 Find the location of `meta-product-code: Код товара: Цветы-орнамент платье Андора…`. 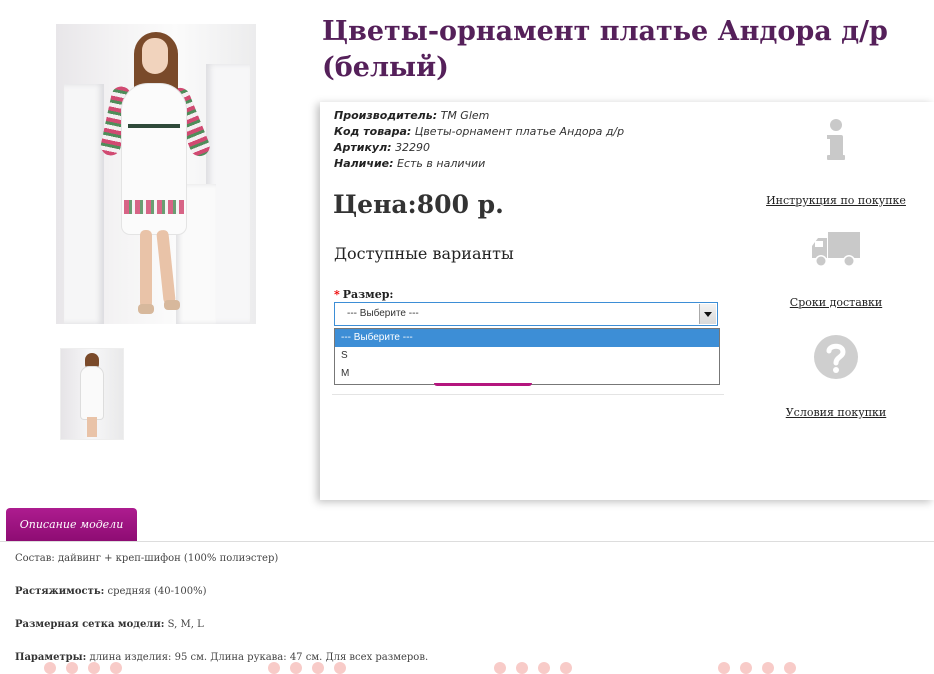

meta-product-code: Код товара: Цветы-орнамент платье Андора… is located at coordinates (479, 131).